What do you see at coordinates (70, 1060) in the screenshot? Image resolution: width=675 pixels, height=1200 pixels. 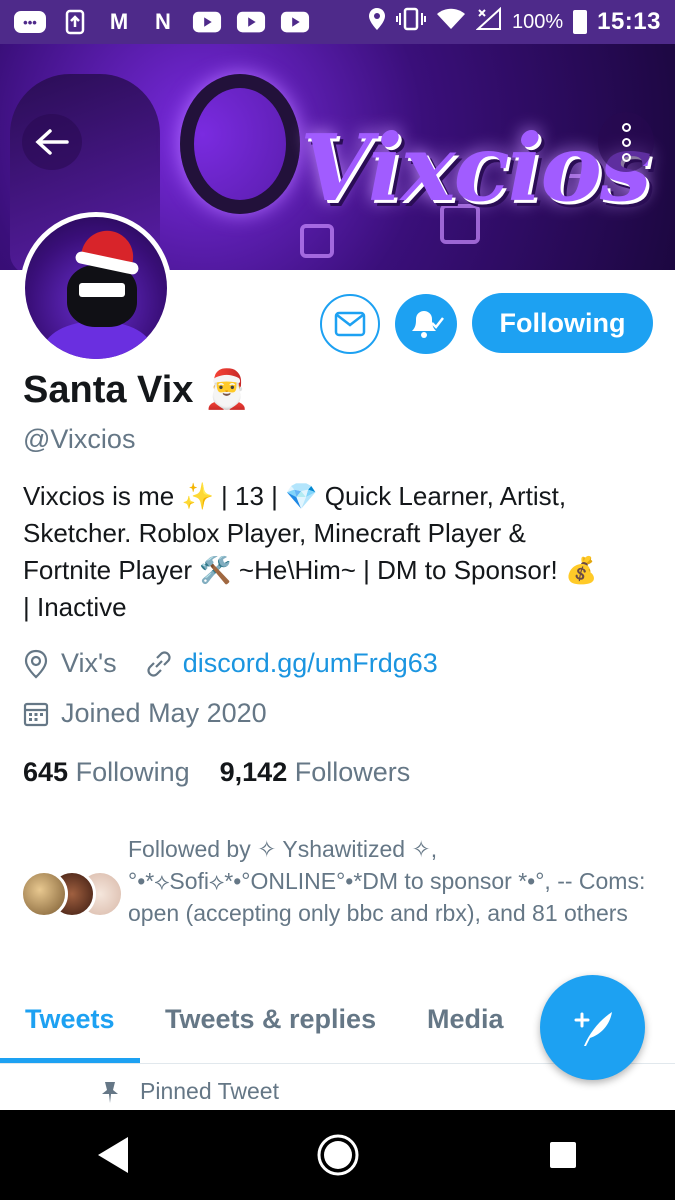 I see `active-tab-indicator` at bounding box center [70, 1060].